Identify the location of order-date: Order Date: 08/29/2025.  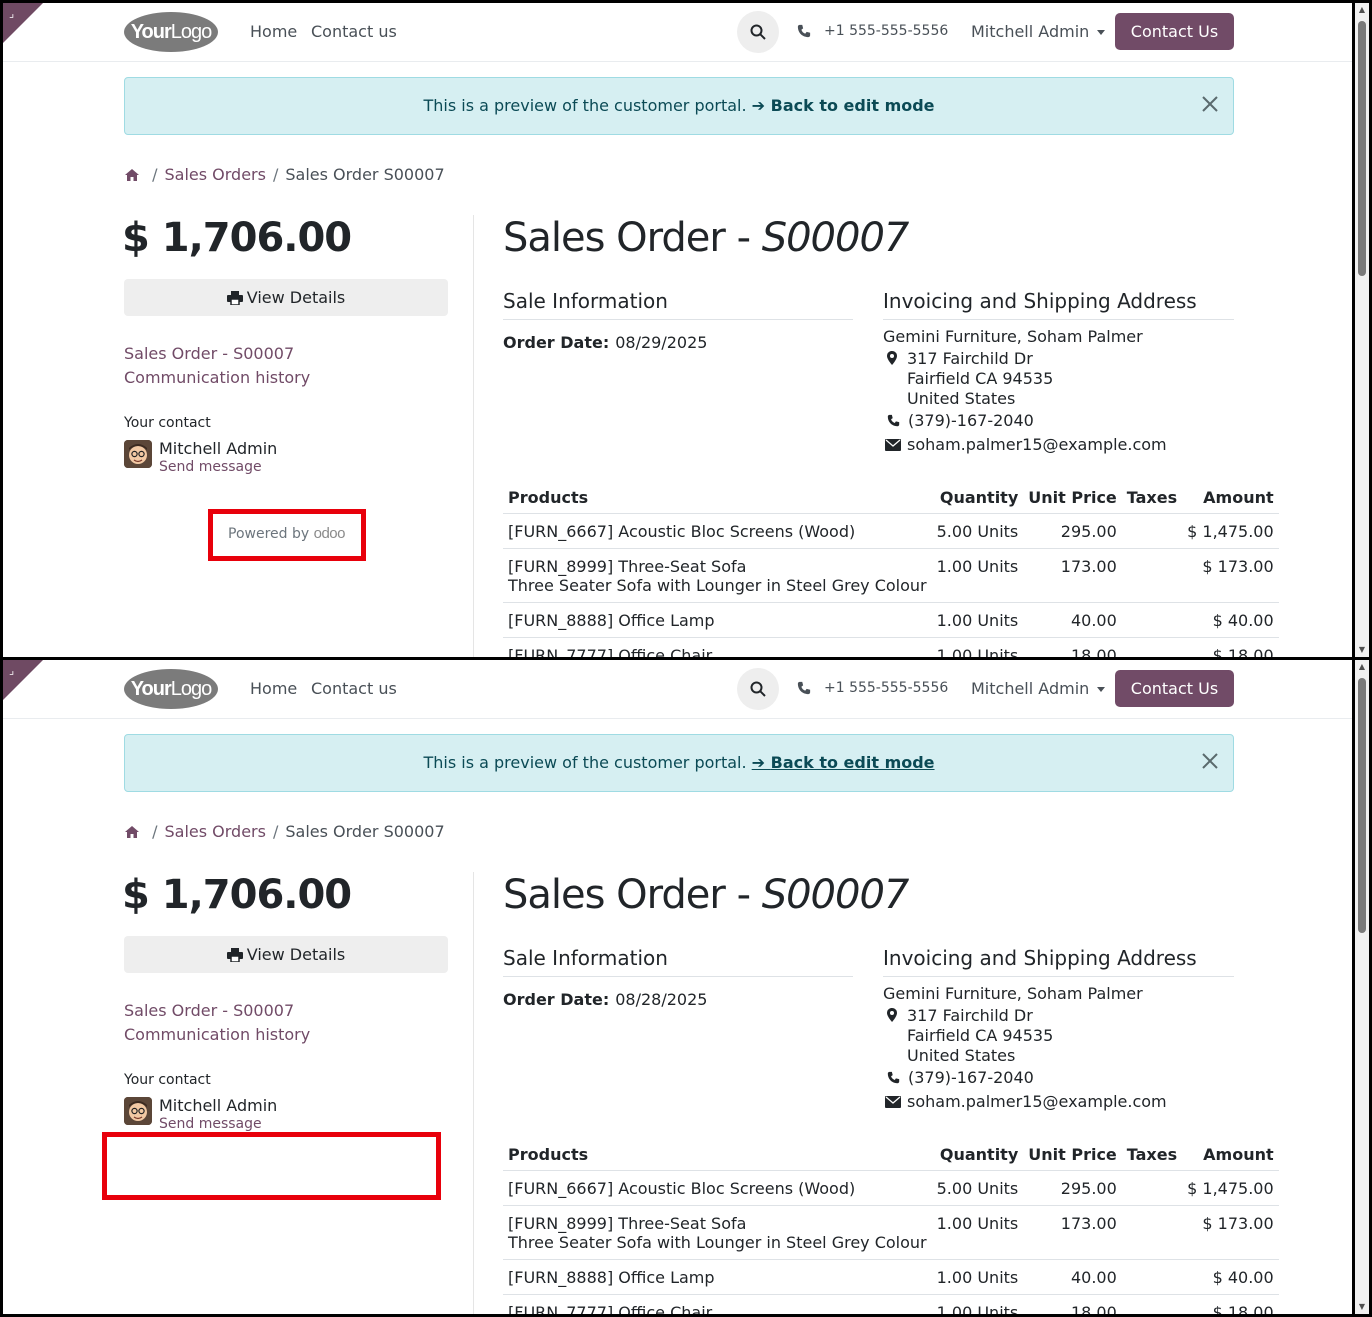
(605, 342).